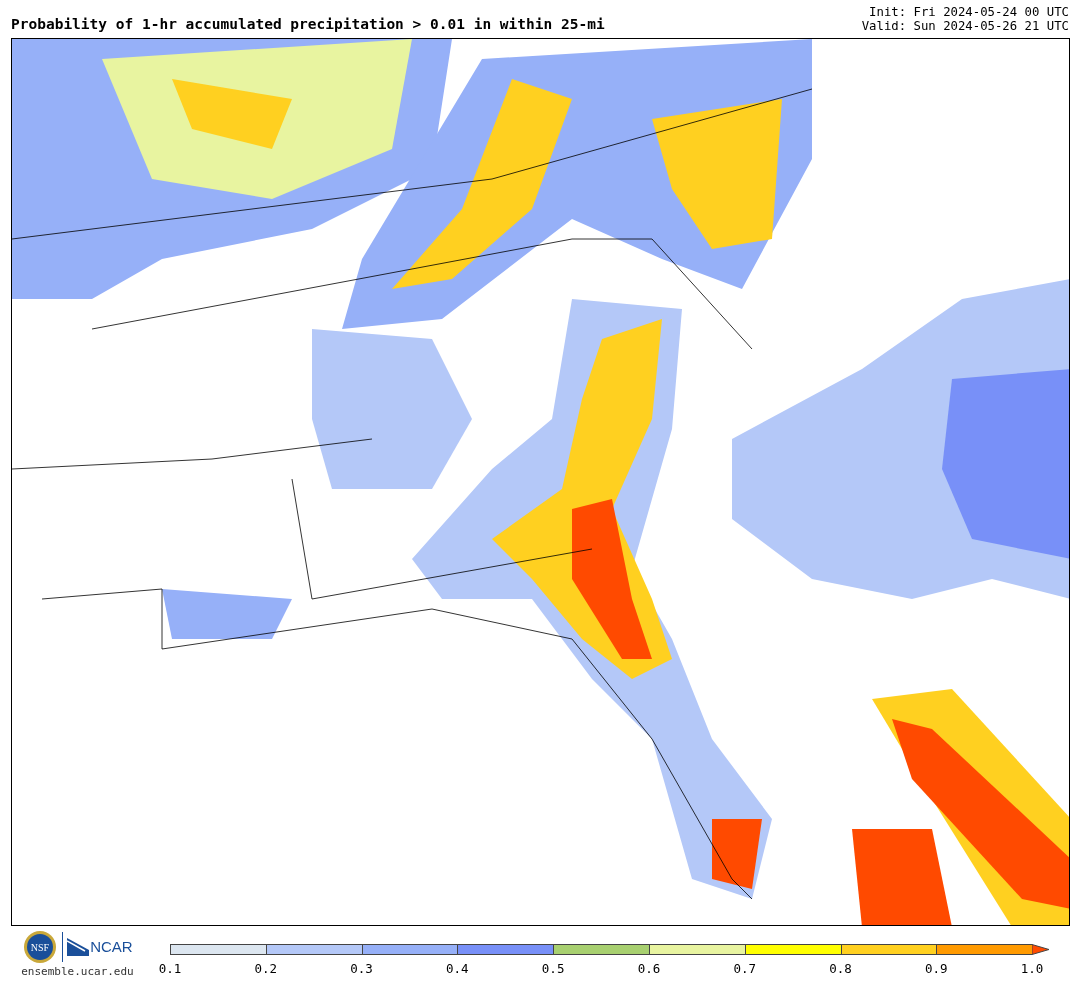  Describe the element at coordinates (744, 969) in the screenshot. I see `colorbar-tick-label: 0.7` at that location.